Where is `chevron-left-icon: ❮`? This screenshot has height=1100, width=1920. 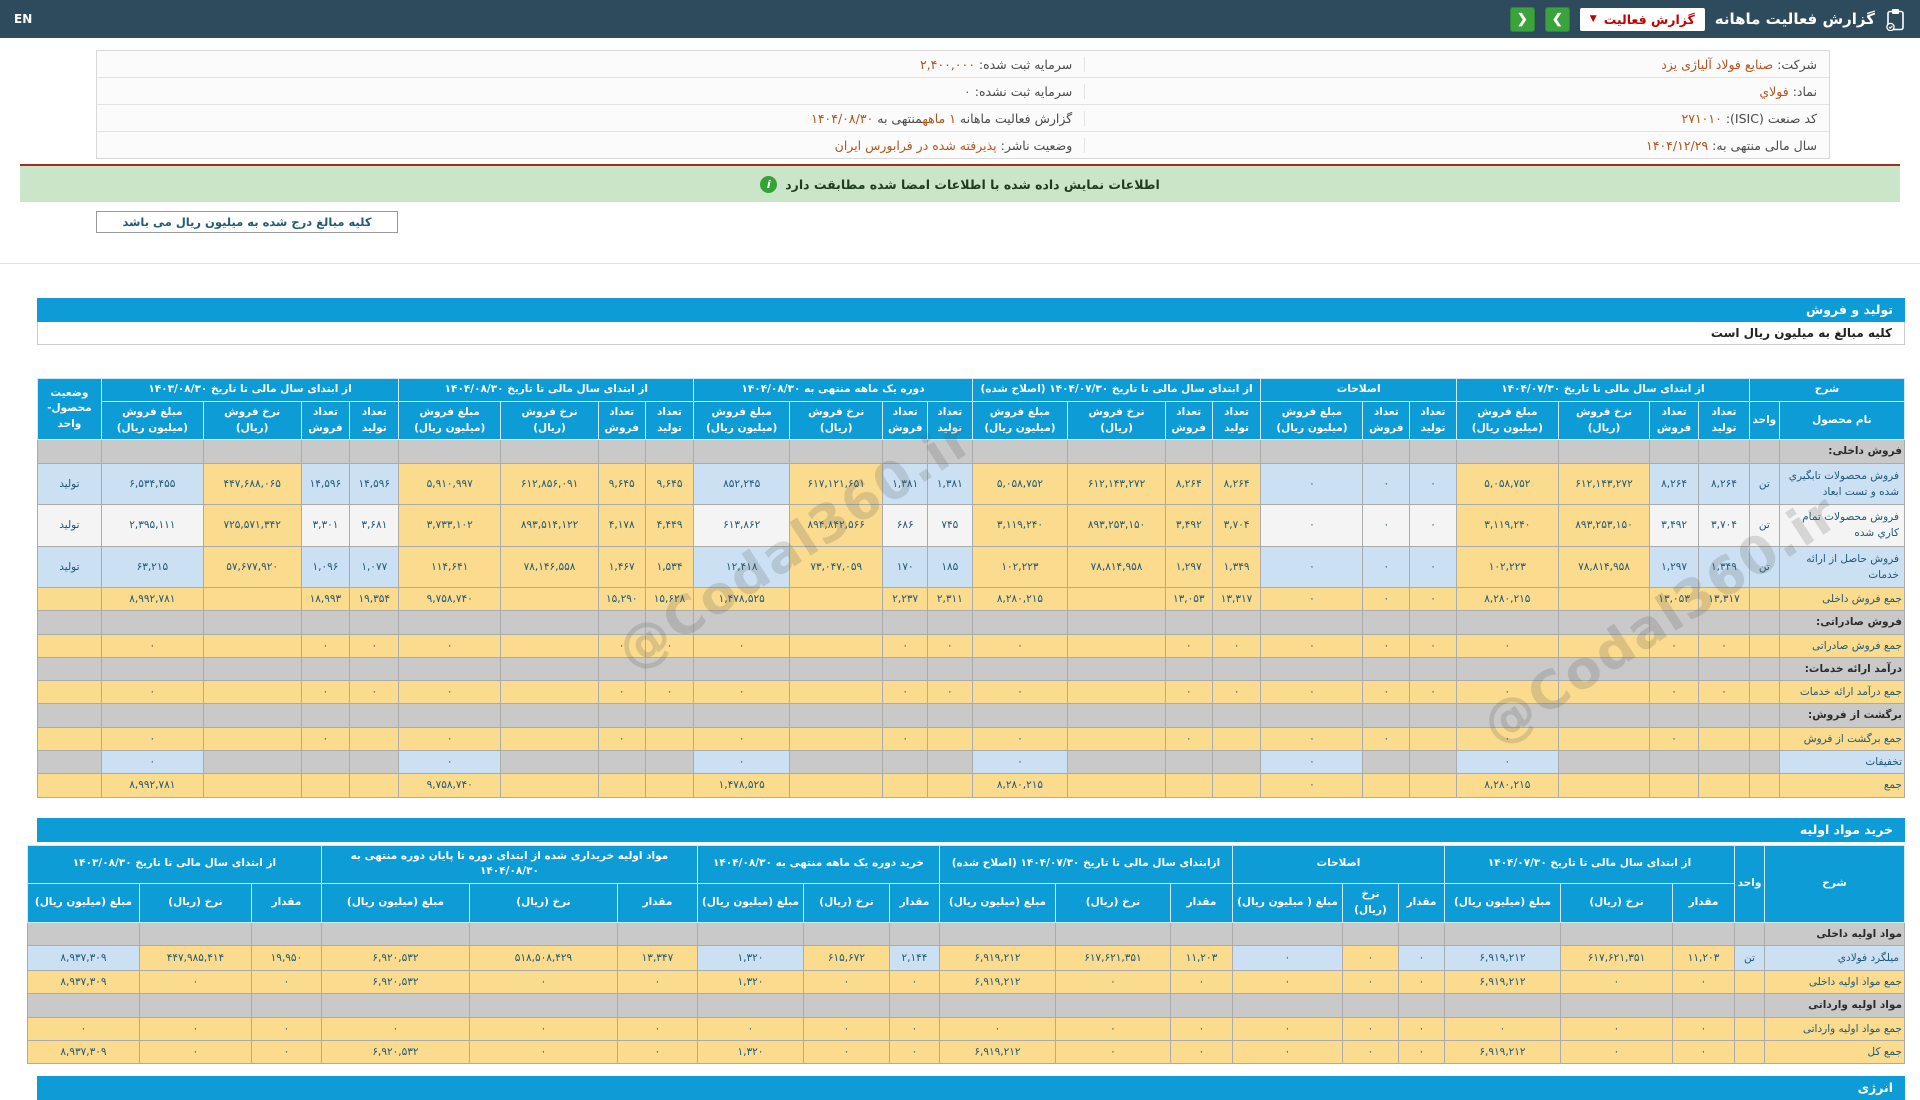
chevron-left-icon: ❮ is located at coordinates (1522, 18).